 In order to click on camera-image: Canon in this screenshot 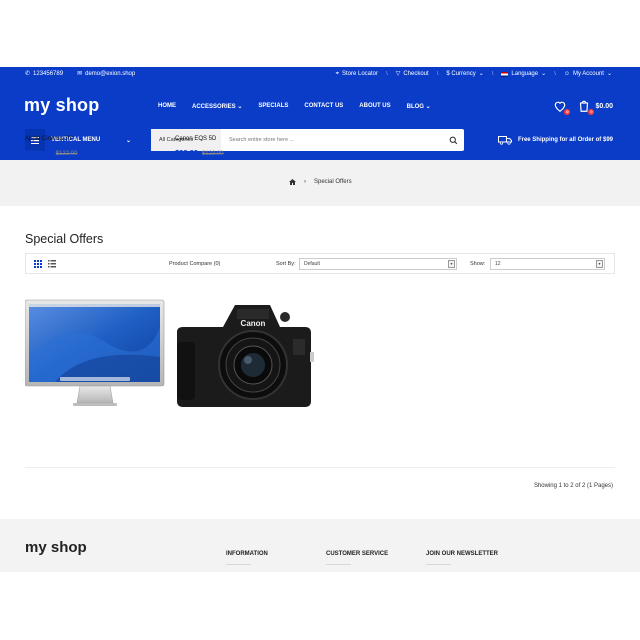, I will do `click(245, 356)`.